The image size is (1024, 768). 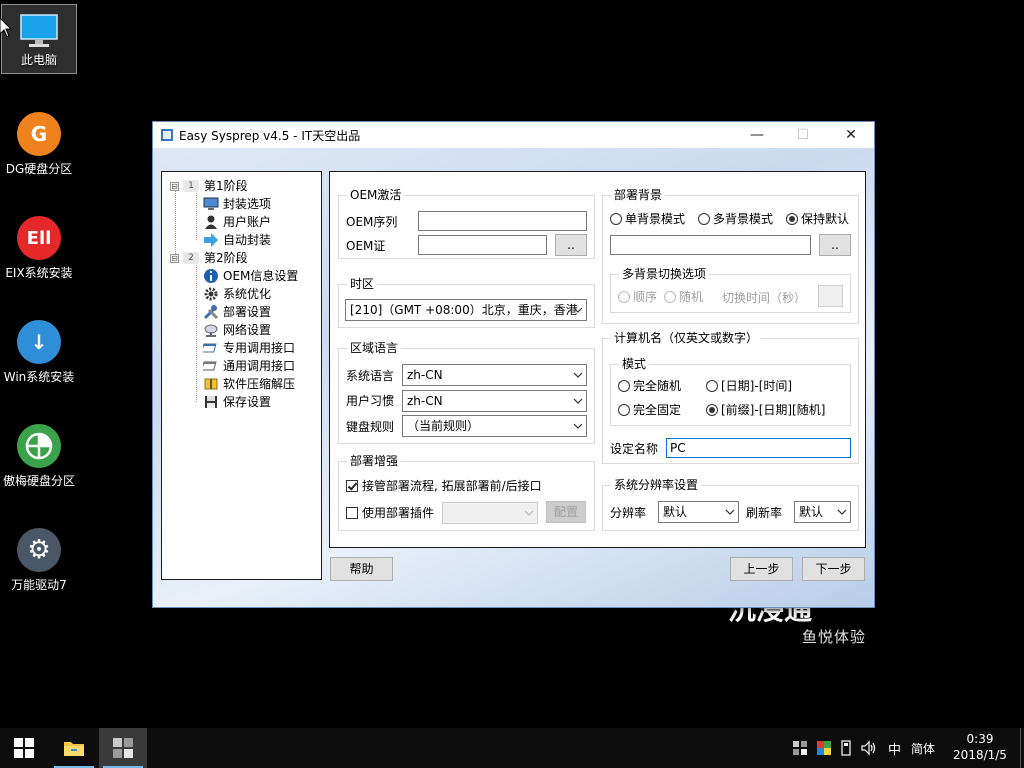 What do you see at coordinates (374, 348) in the screenshot?
I see `group-title: 区域语言` at bounding box center [374, 348].